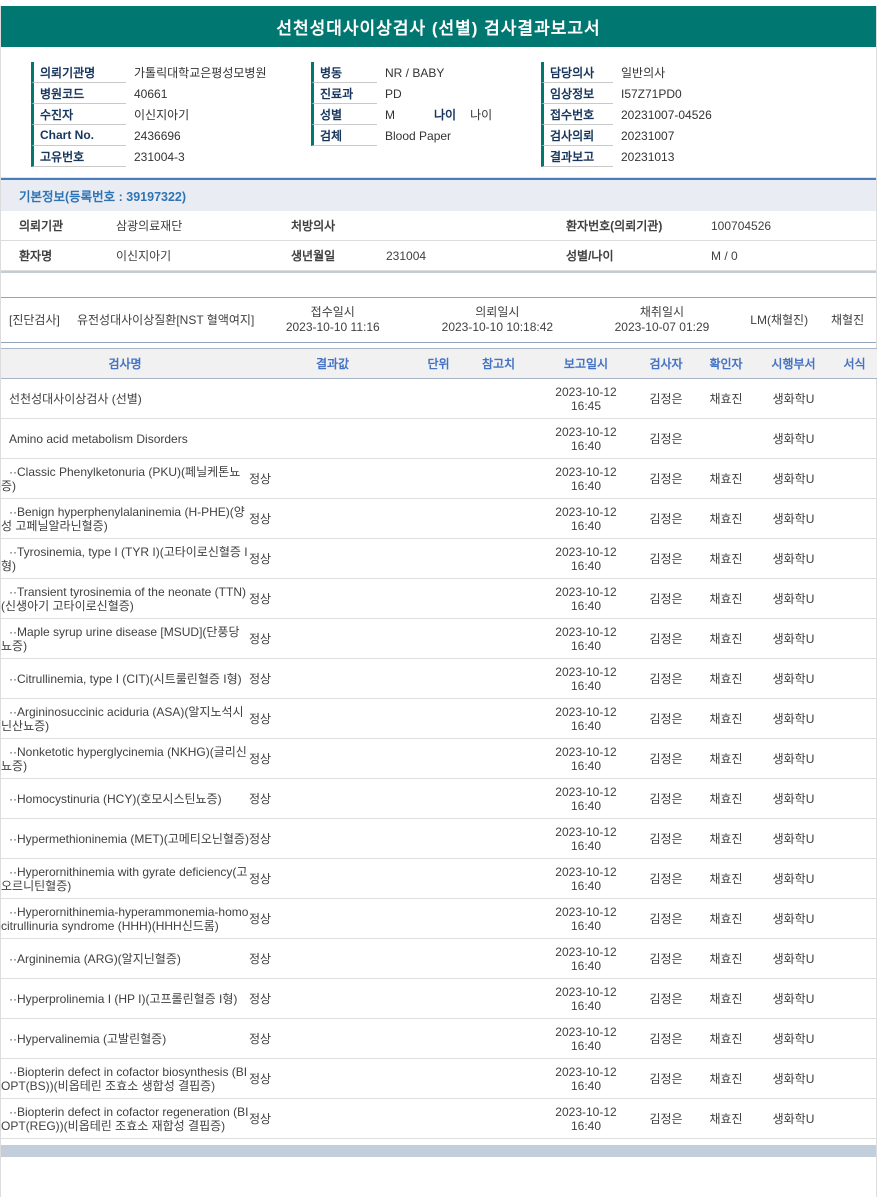  I want to click on patient-info-row: 성별 M 나이 나이, so click(426, 114).